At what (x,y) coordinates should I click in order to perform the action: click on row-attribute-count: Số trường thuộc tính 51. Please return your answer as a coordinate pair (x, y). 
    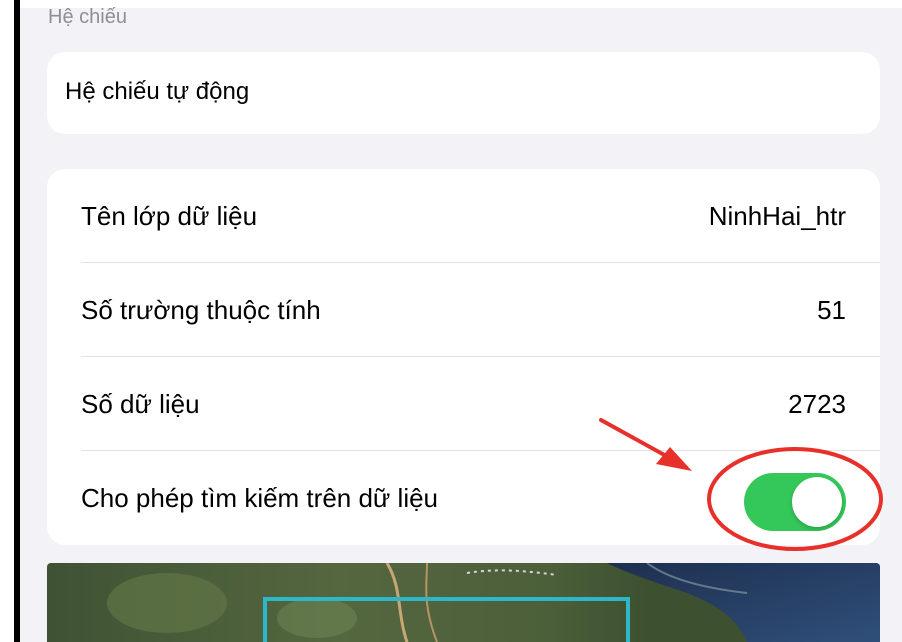
    Looking at the image, I should click on (463, 310).